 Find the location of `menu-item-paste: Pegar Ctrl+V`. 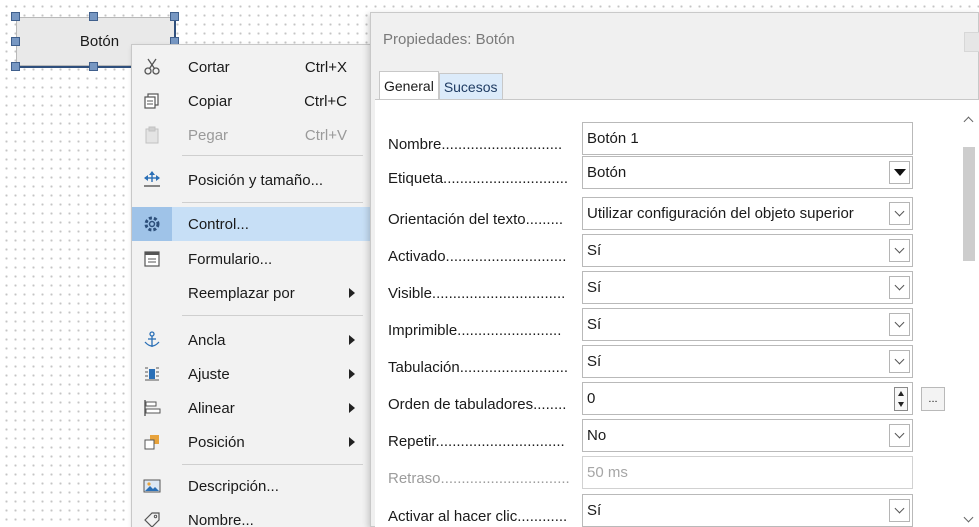

menu-item-paste: Pegar Ctrl+V is located at coordinates (251, 135).